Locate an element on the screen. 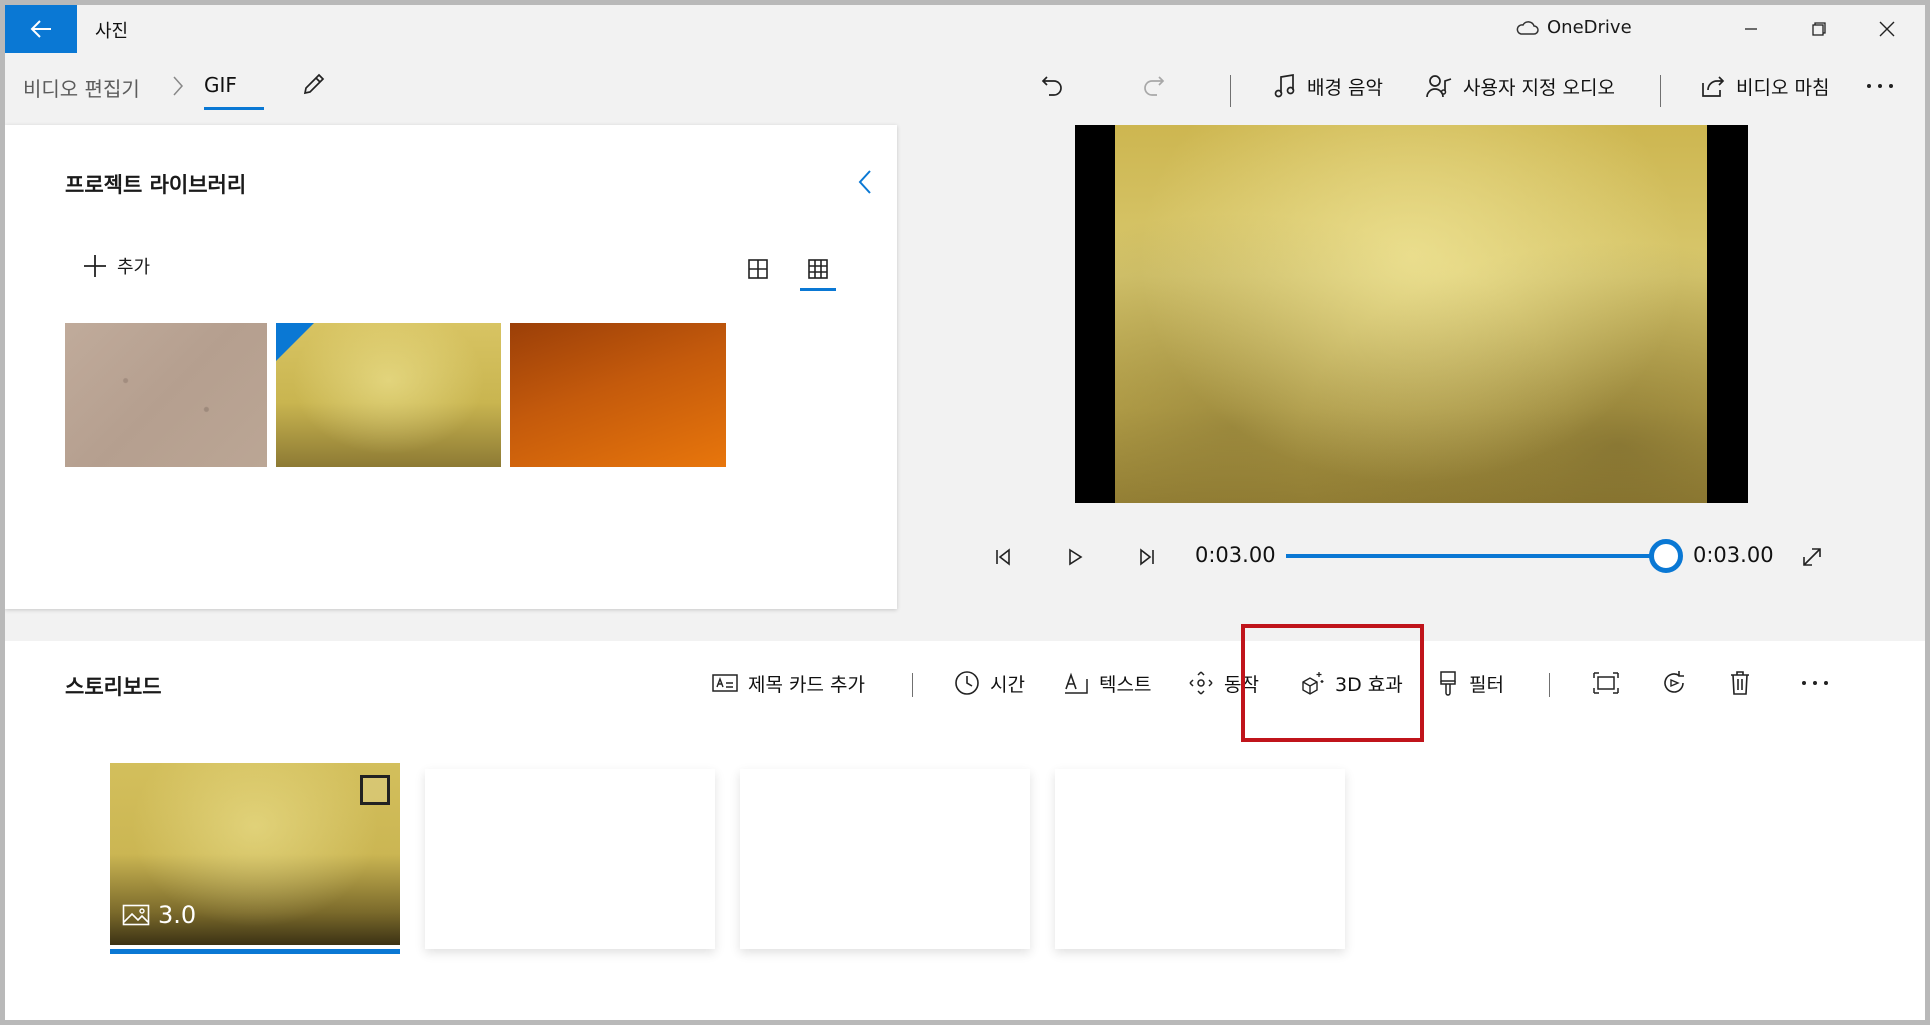 The width and height of the screenshot is (1930, 1025). storyboard-more-button is located at coordinates (1815, 683).